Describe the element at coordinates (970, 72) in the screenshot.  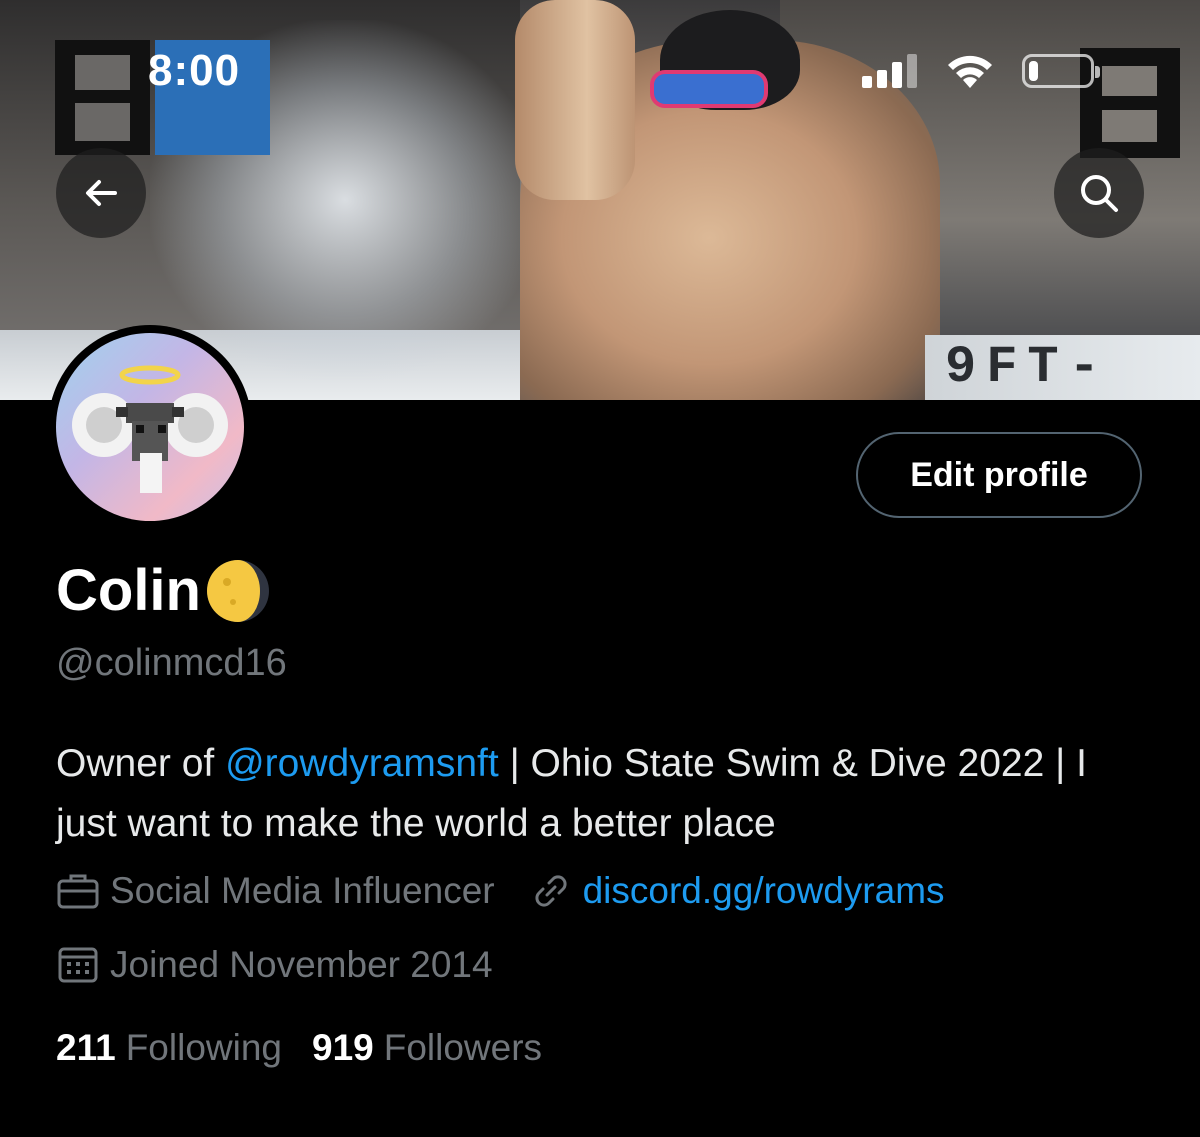
I see `wifi-icon` at that location.